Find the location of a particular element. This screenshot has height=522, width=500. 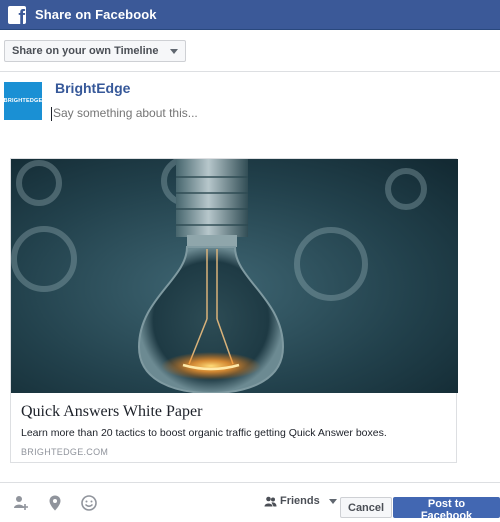

friends-icon is located at coordinates (270, 501).